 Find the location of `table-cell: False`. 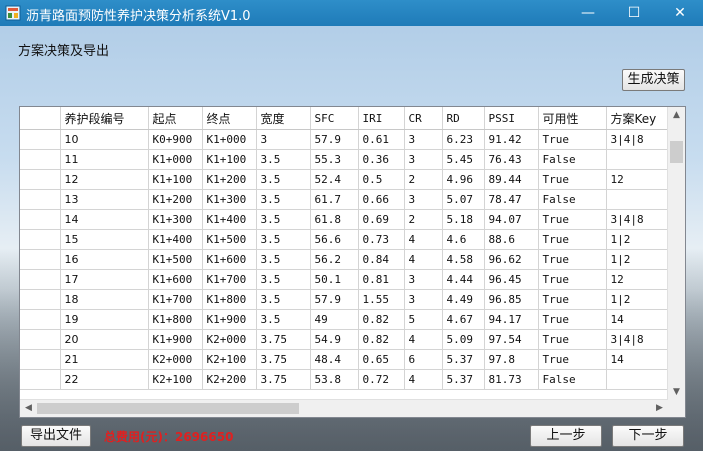

table-cell: False is located at coordinates (572, 199).